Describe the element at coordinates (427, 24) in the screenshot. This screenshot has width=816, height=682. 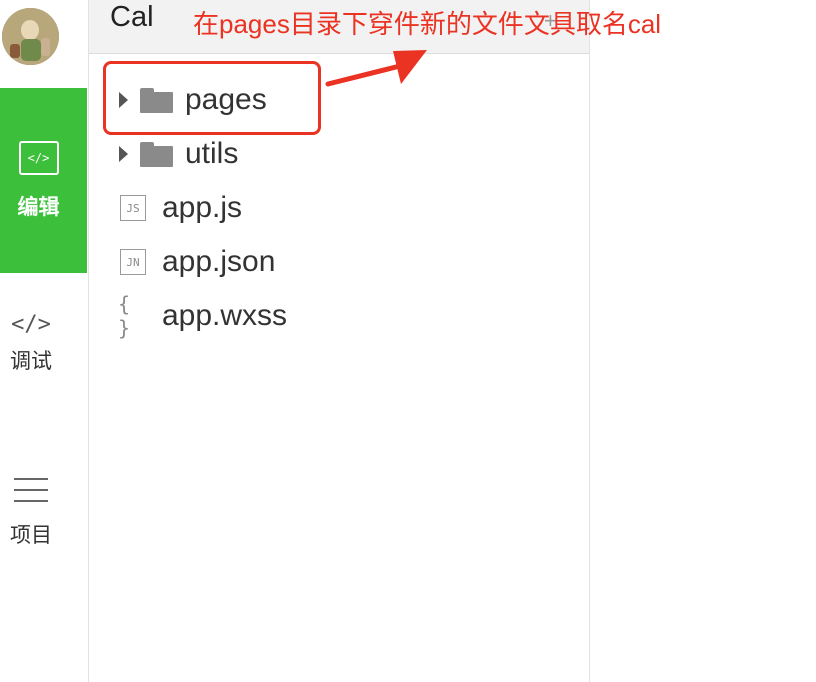
I see `annotation-text: 在pages目录下穿件新的文件文具取名cal` at that location.